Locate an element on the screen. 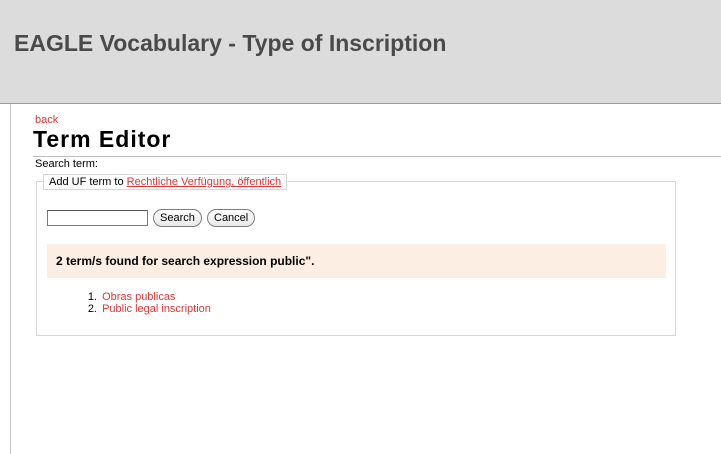  list-item: 1. Obras publicas is located at coordinates (148, 297).